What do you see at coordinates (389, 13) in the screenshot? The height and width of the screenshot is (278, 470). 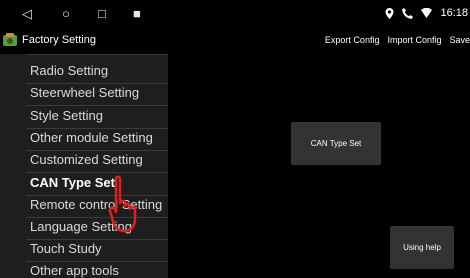 I see `location-icon` at bounding box center [389, 13].